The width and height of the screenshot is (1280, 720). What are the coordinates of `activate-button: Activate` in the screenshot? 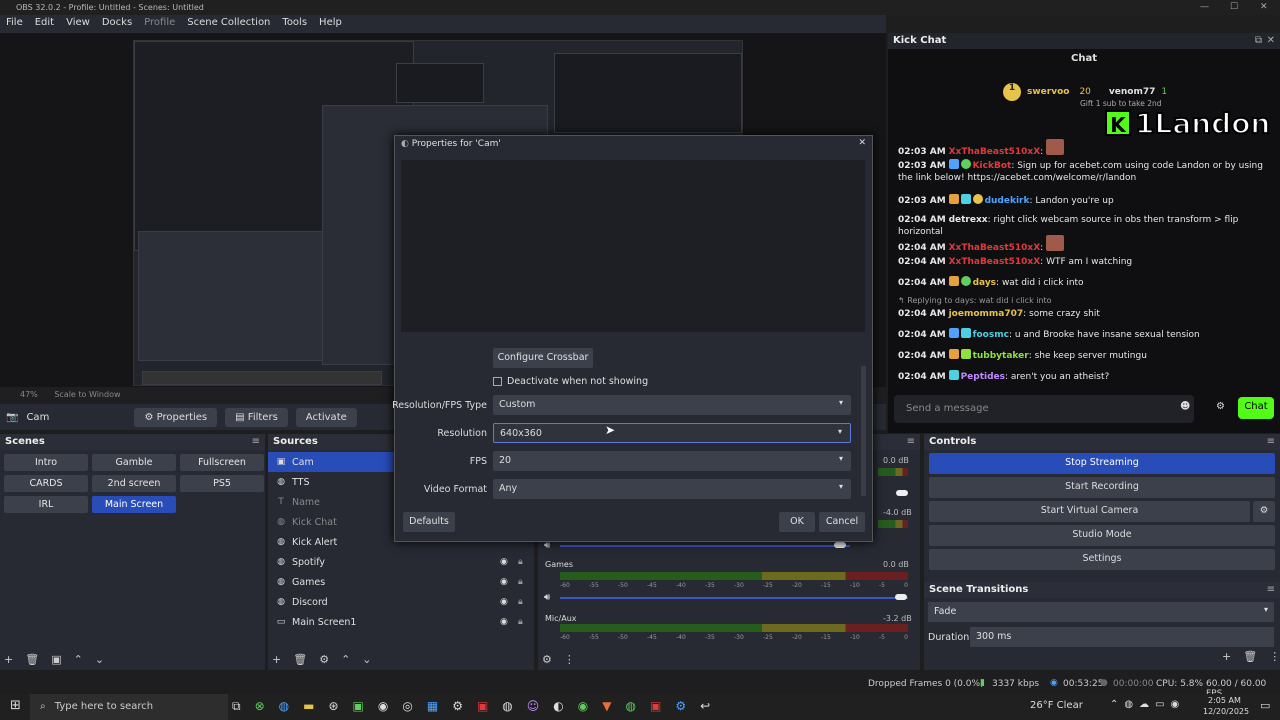 It's located at (326, 417).